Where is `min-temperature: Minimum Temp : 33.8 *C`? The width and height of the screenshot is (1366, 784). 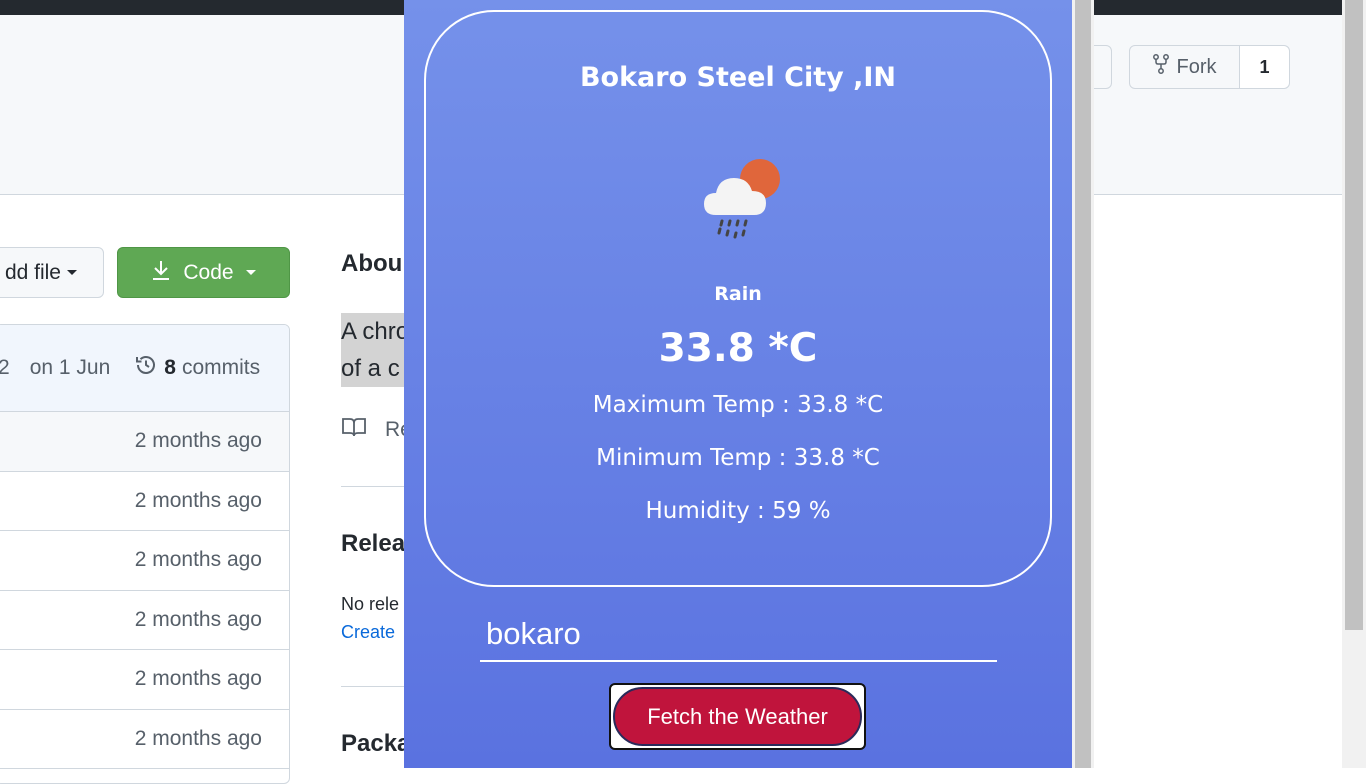 min-temperature: Minimum Temp : 33.8 *C is located at coordinates (738, 458).